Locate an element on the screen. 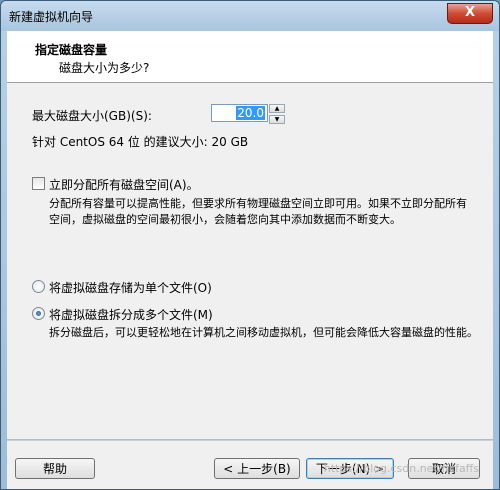  multi-file-description: 拆分磁盘后，可以更轻松地在计算机之间移动虚拟机，但可能会降低大容量磁盘的性能。 is located at coordinates (263, 332).